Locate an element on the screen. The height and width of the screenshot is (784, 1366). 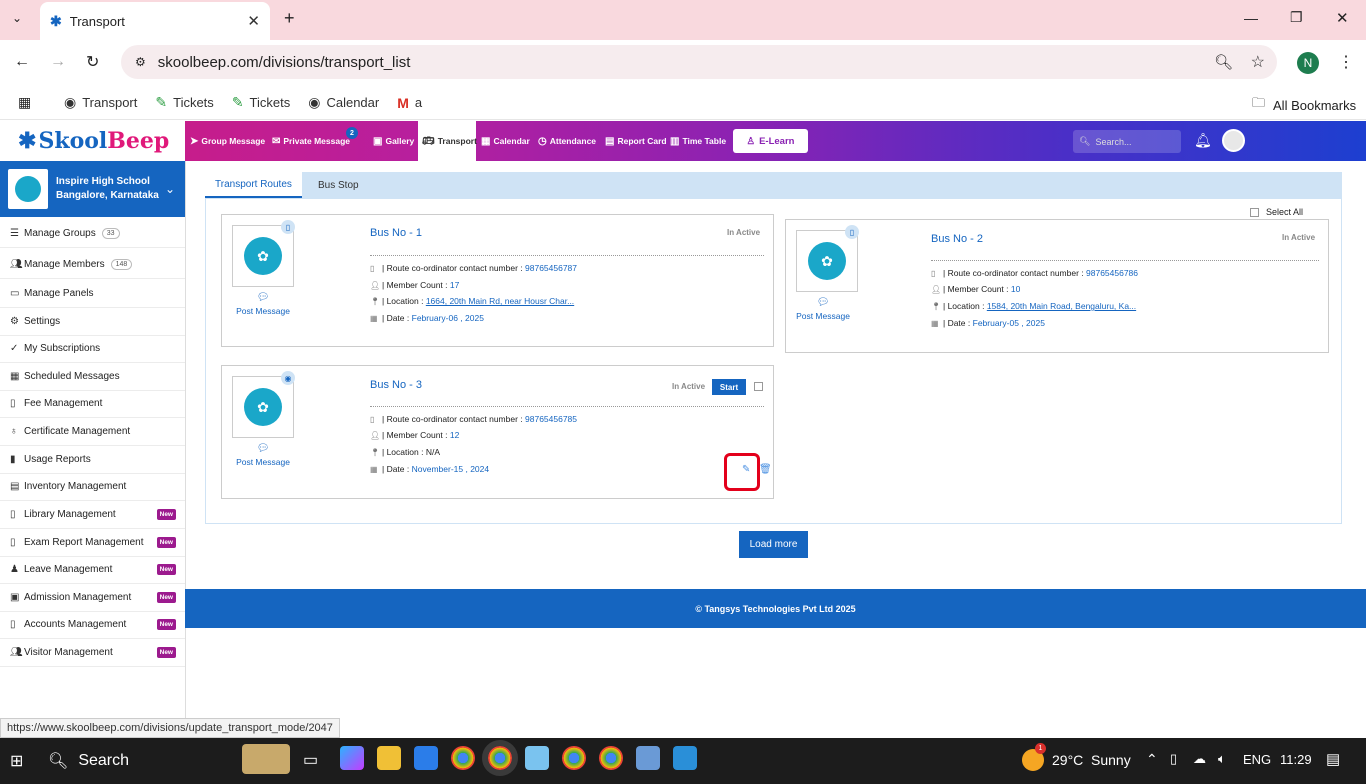
tab-title: Transport is located at coordinates (97, 21).